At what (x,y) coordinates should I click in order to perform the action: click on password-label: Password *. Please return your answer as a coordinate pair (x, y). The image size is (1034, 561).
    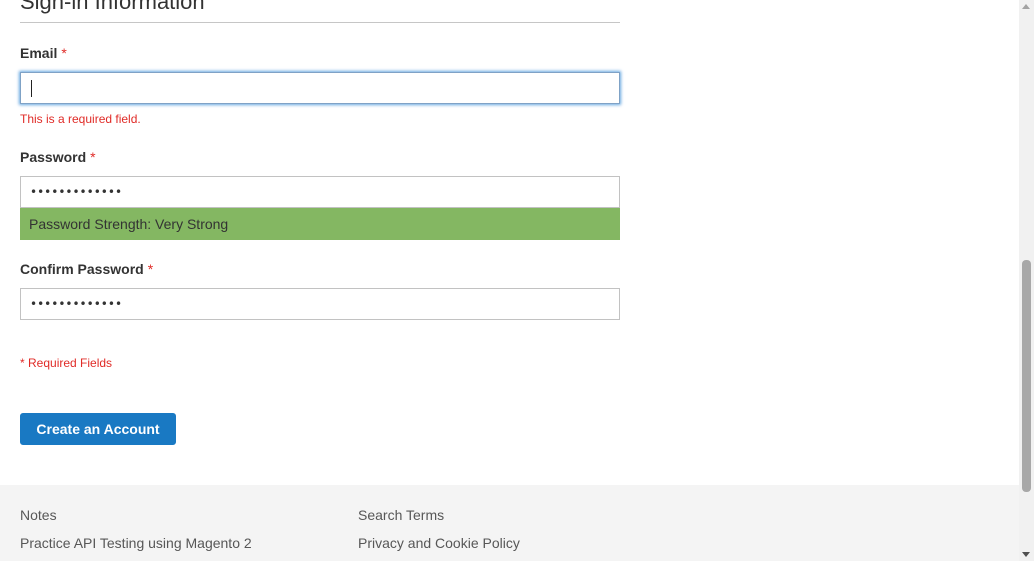
    Looking at the image, I should click on (58, 157).